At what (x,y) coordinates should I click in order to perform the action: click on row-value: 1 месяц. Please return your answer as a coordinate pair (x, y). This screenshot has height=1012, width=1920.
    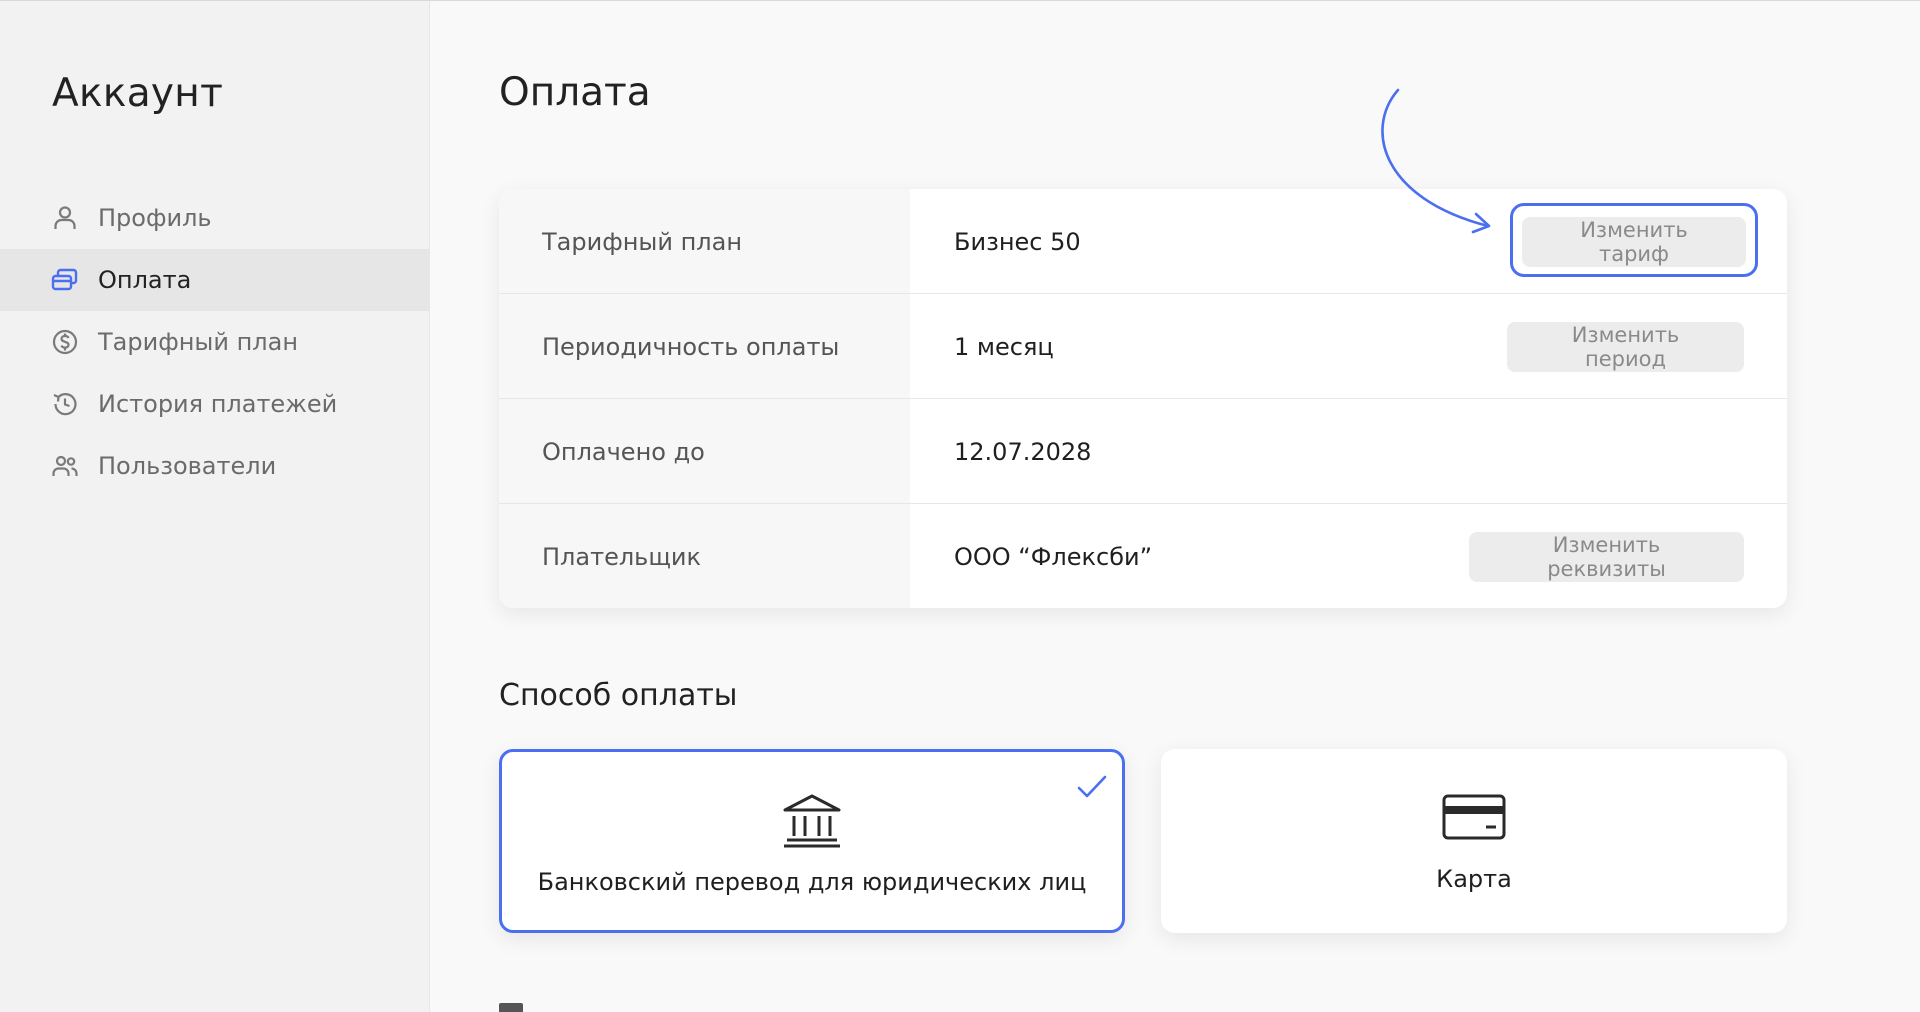
    Looking at the image, I should click on (1004, 346).